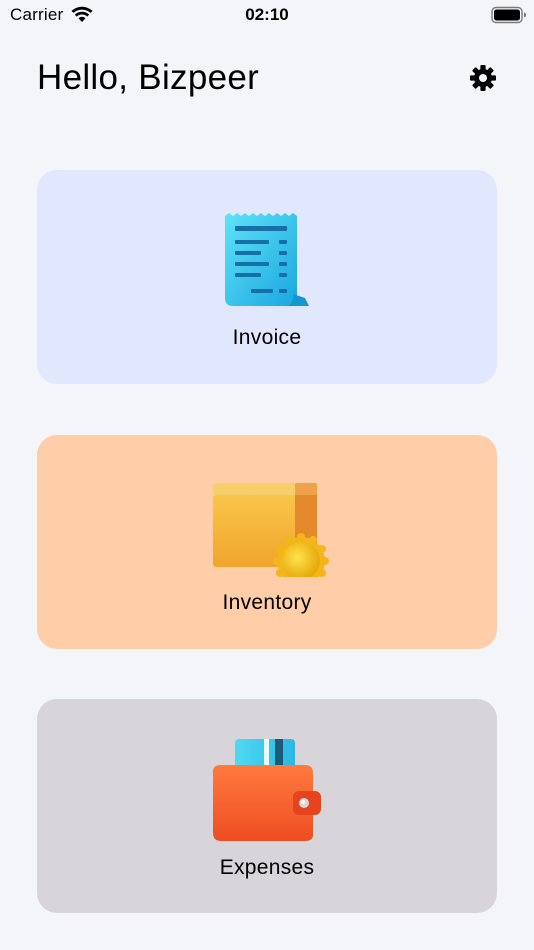 This screenshot has height=950, width=534. What do you see at coordinates (483, 78) in the screenshot?
I see `gear-icon` at bounding box center [483, 78].